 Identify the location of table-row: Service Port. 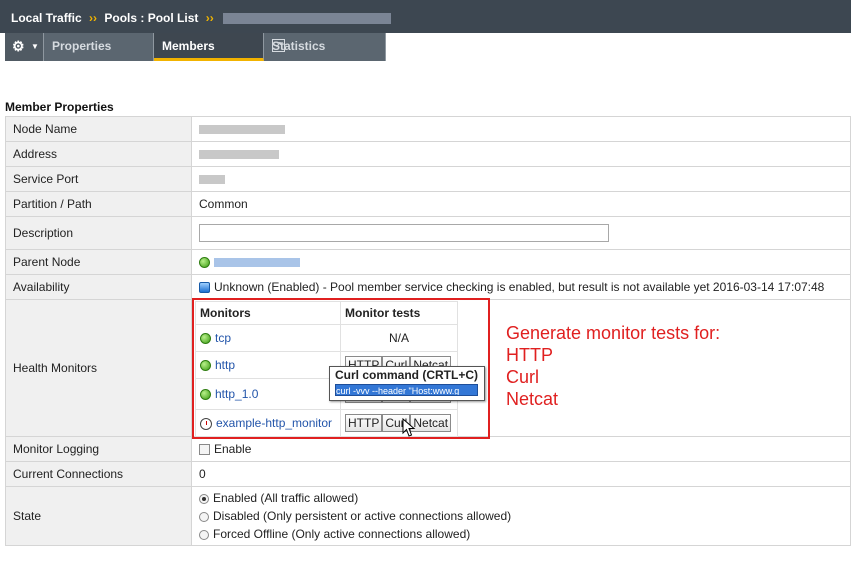
(428, 179).